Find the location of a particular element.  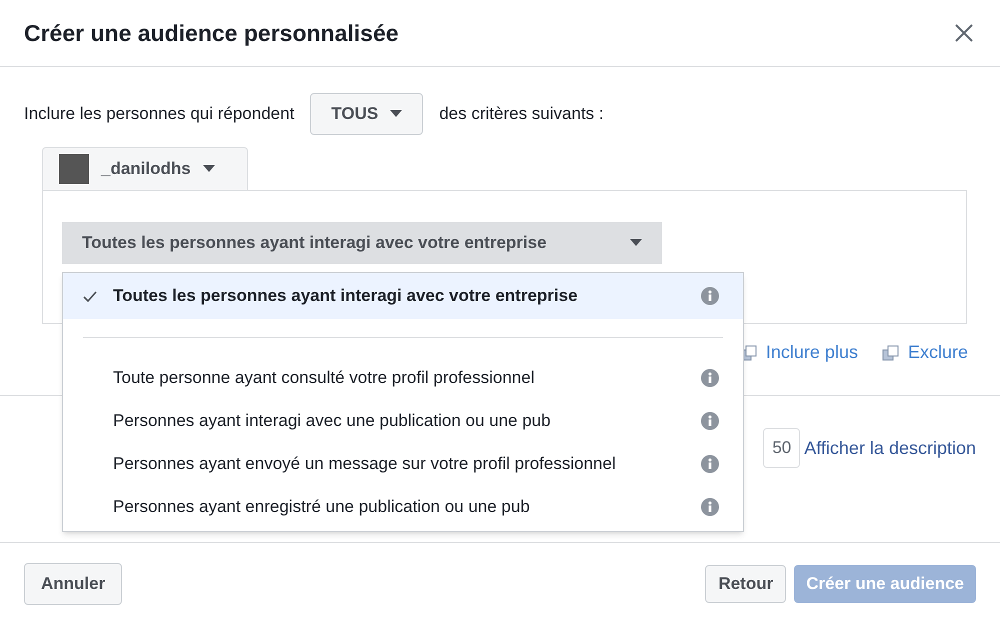

copy-icon is located at coordinates (891, 352).